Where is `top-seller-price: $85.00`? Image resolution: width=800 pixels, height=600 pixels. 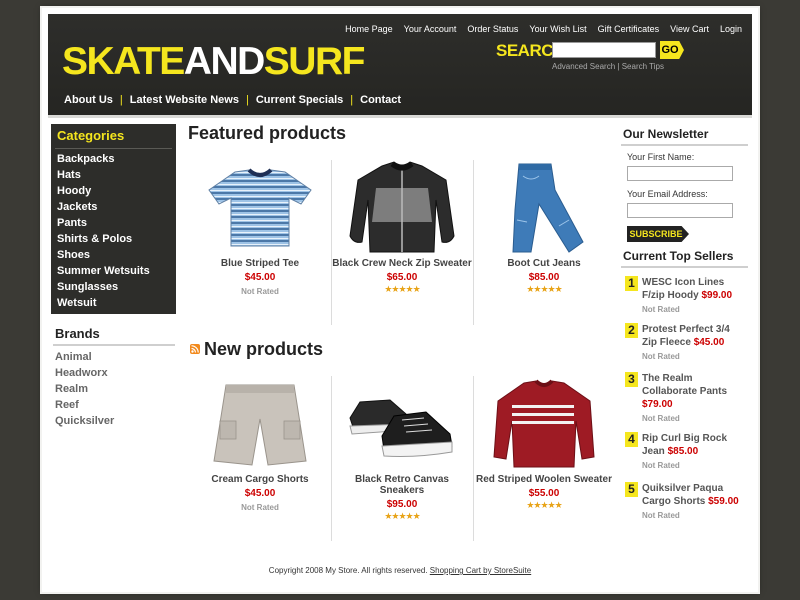 top-seller-price: $85.00 is located at coordinates (683, 451).